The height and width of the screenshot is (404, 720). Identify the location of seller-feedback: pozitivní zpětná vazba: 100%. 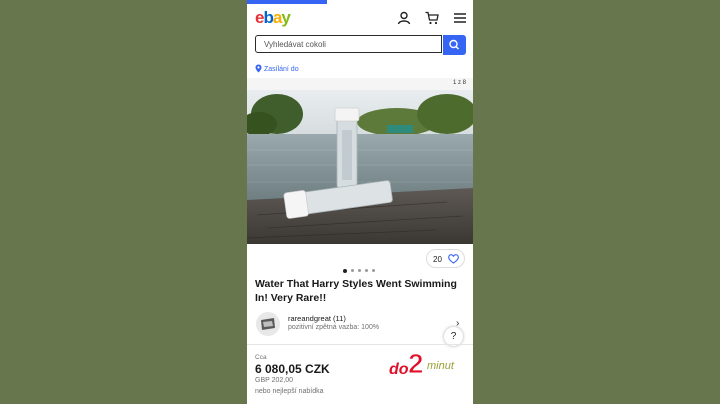
(334, 327).